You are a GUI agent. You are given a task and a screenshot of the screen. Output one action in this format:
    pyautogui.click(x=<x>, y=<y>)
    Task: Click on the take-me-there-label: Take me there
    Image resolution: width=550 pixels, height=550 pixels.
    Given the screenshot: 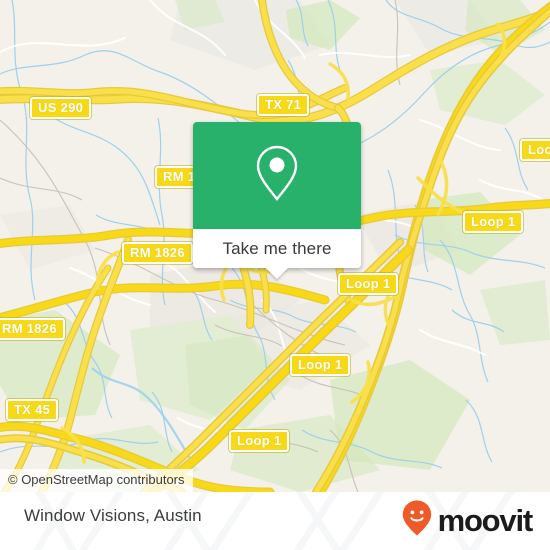 What is the action you would take?
    pyautogui.click(x=277, y=248)
    